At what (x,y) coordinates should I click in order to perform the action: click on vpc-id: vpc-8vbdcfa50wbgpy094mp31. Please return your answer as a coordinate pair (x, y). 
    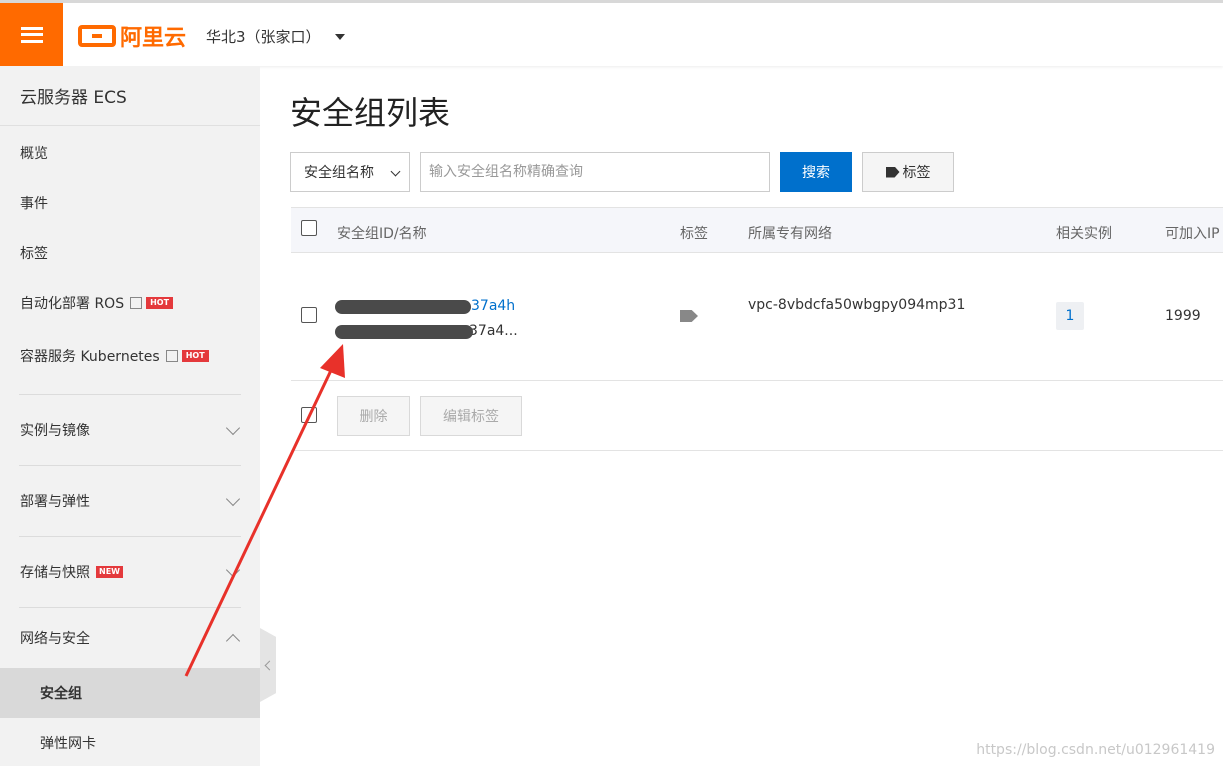
    Looking at the image, I should click on (857, 305).